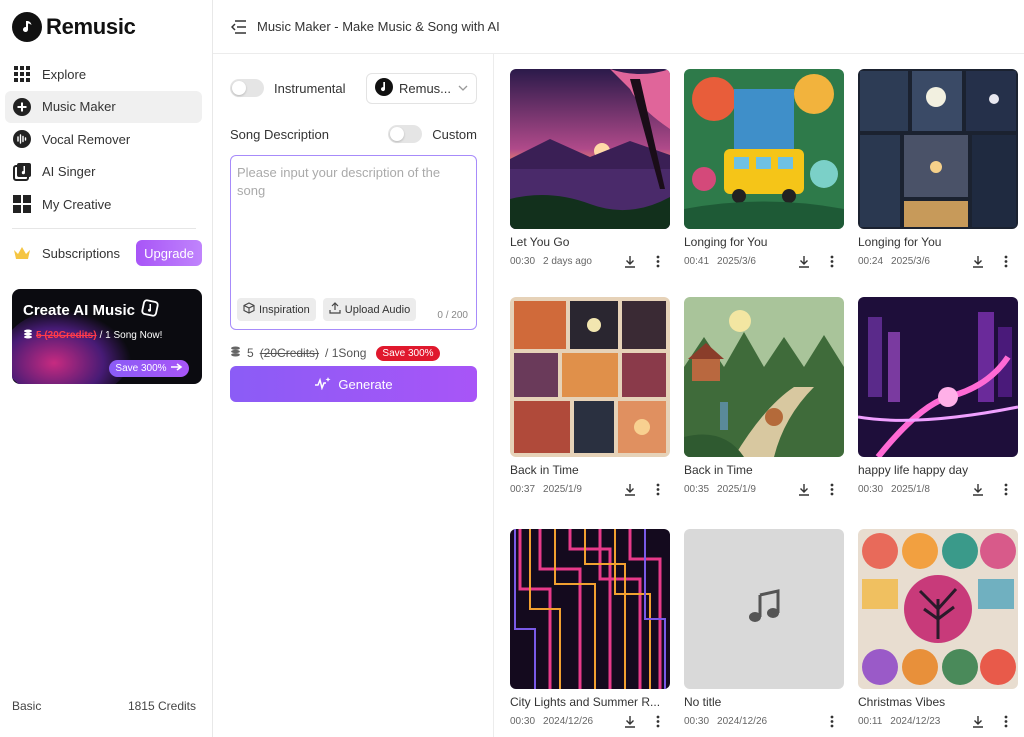 This screenshot has width=1024, height=737. I want to click on song-meta: 00:24 2025/3/6, so click(938, 261).